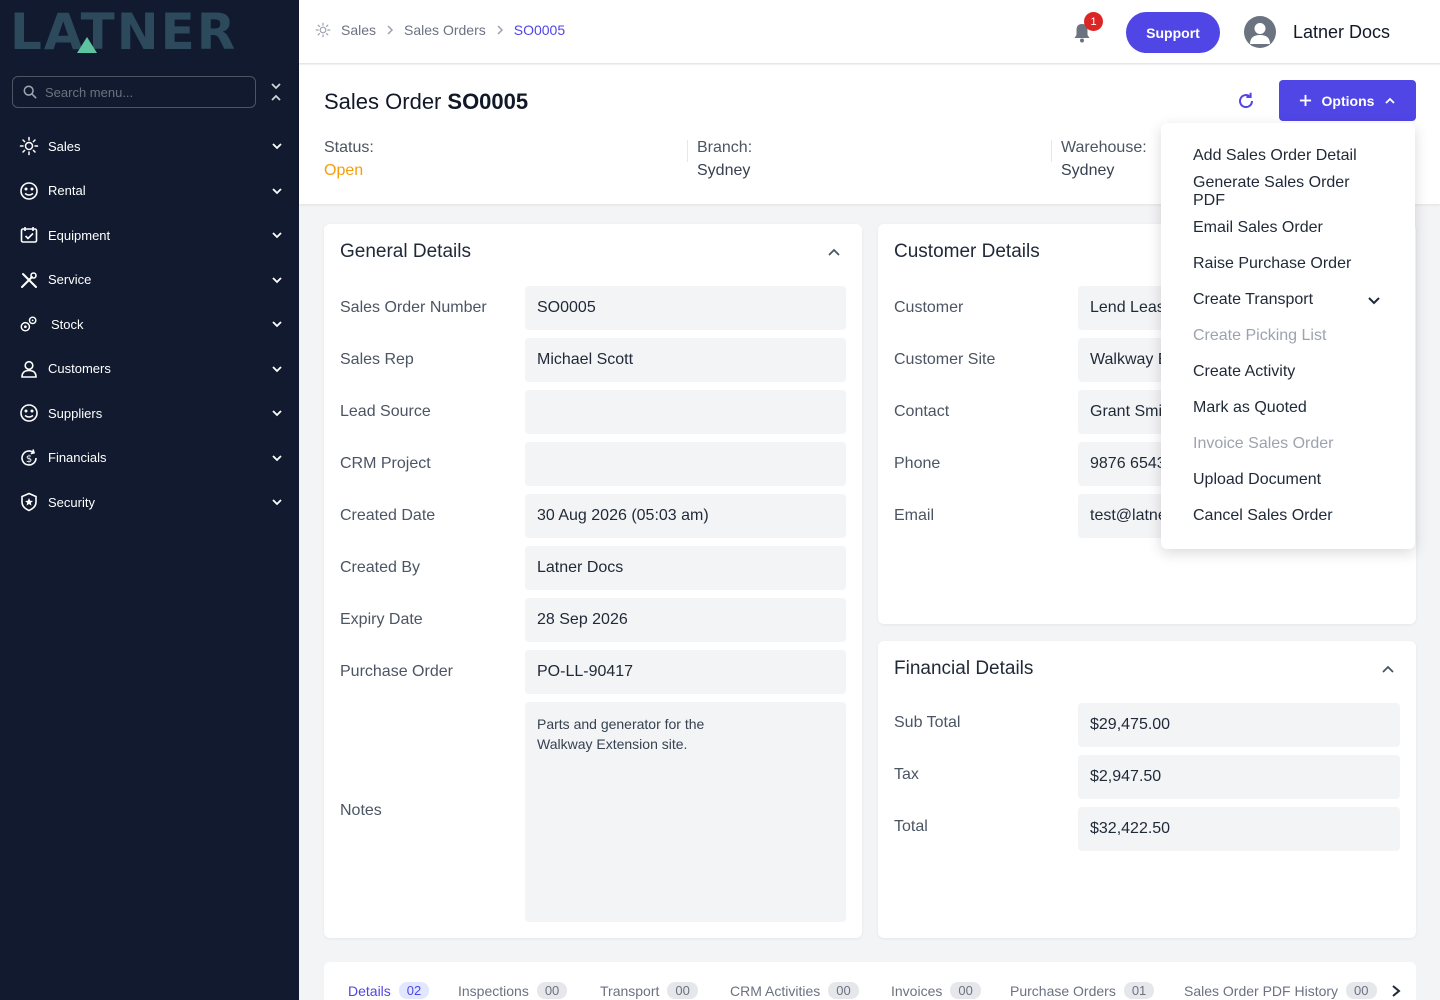 The height and width of the screenshot is (1000, 1440). What do you see at coordinates (377, 359) in the screenshot?
I see `field-label: Sales Rep` at bounding box center [377, 359].